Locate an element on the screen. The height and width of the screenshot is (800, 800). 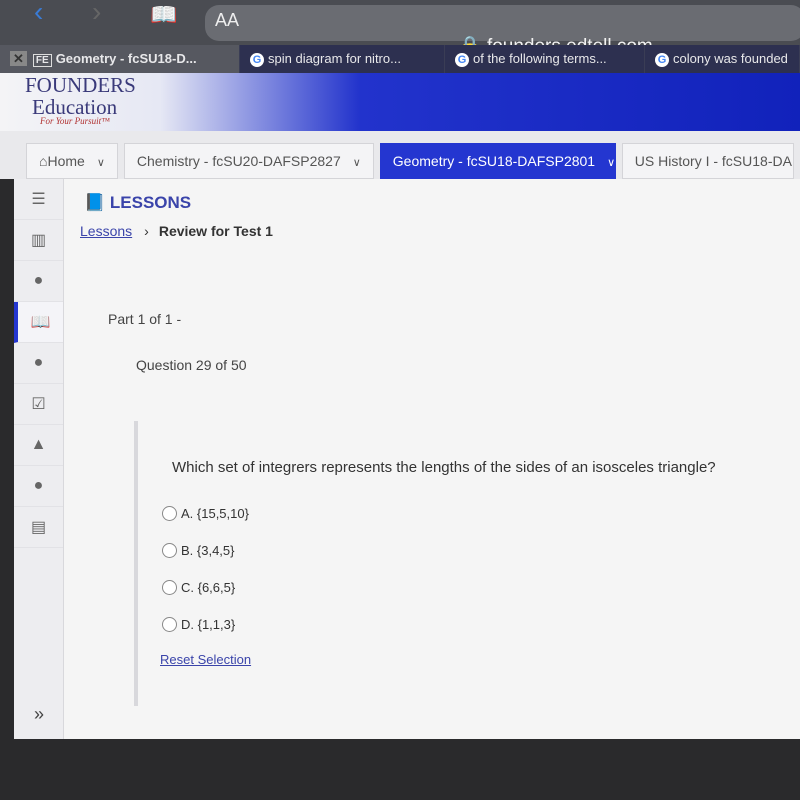
option-c: C. {6,6,5} is located at coordinates (198, 587).